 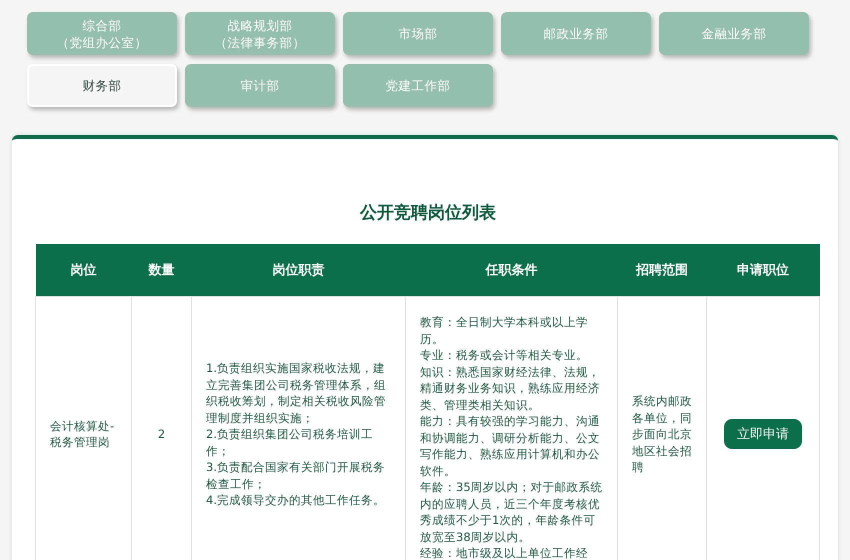 What do you see at coordinates (299, 270) in the screenshot?
I see `column-header: 岗位职责` at bounding box center [299, 270].